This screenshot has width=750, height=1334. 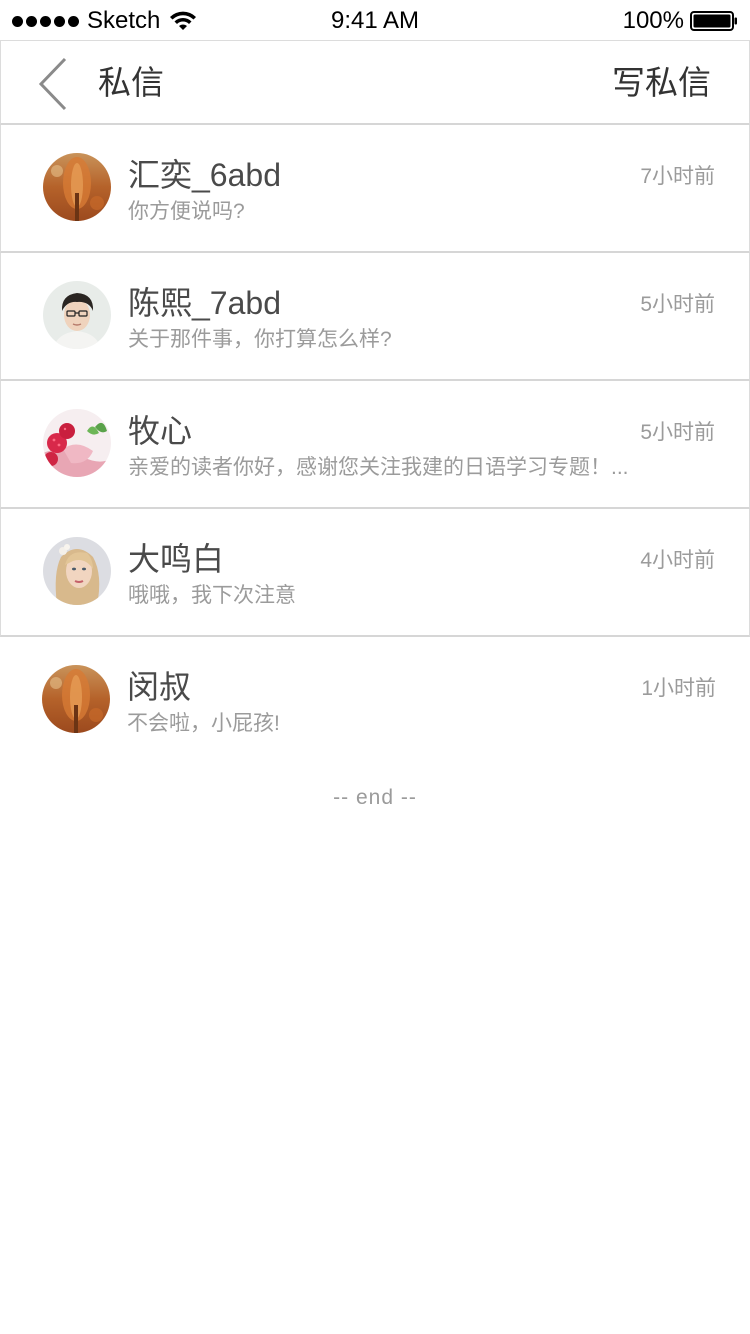 I want to click on avatar-young-man-image, so click(x=77, y=315).